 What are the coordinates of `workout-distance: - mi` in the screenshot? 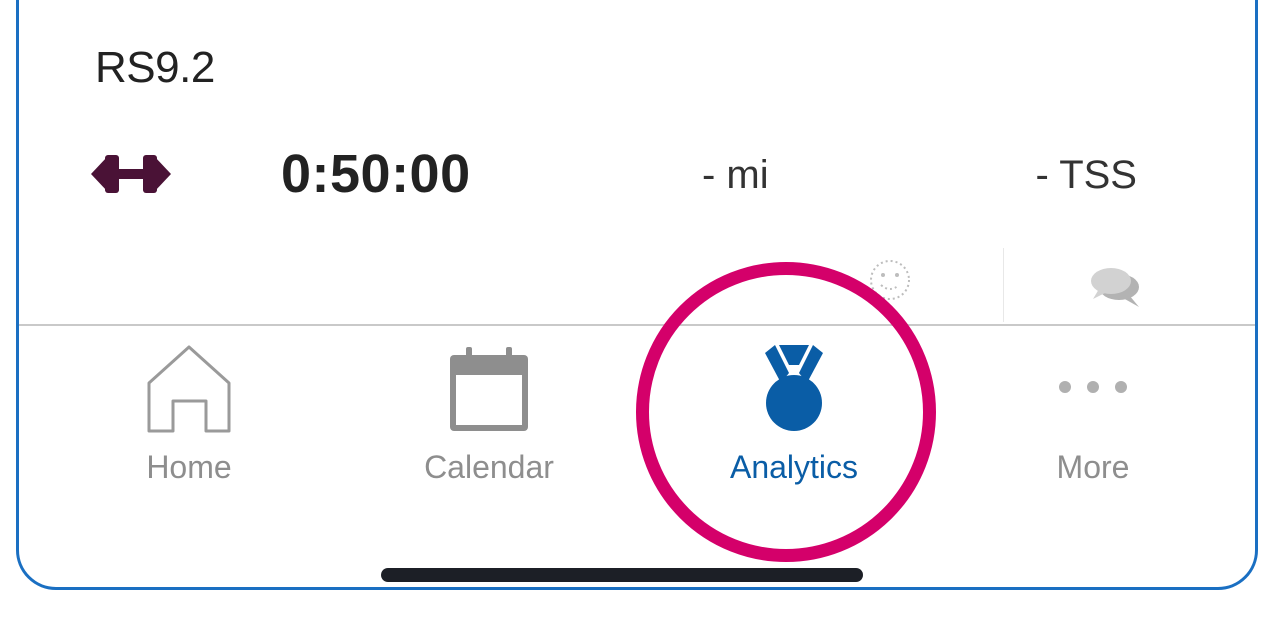 It's located at (735, 175).